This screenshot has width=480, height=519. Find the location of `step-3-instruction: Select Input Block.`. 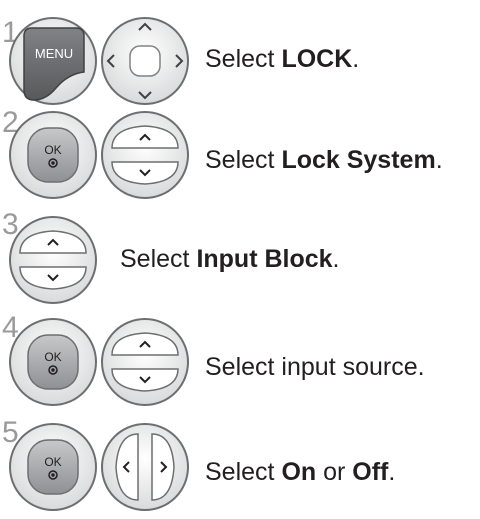

step-3-instruction: Select Input Block. is located at coordinates (230, 259).